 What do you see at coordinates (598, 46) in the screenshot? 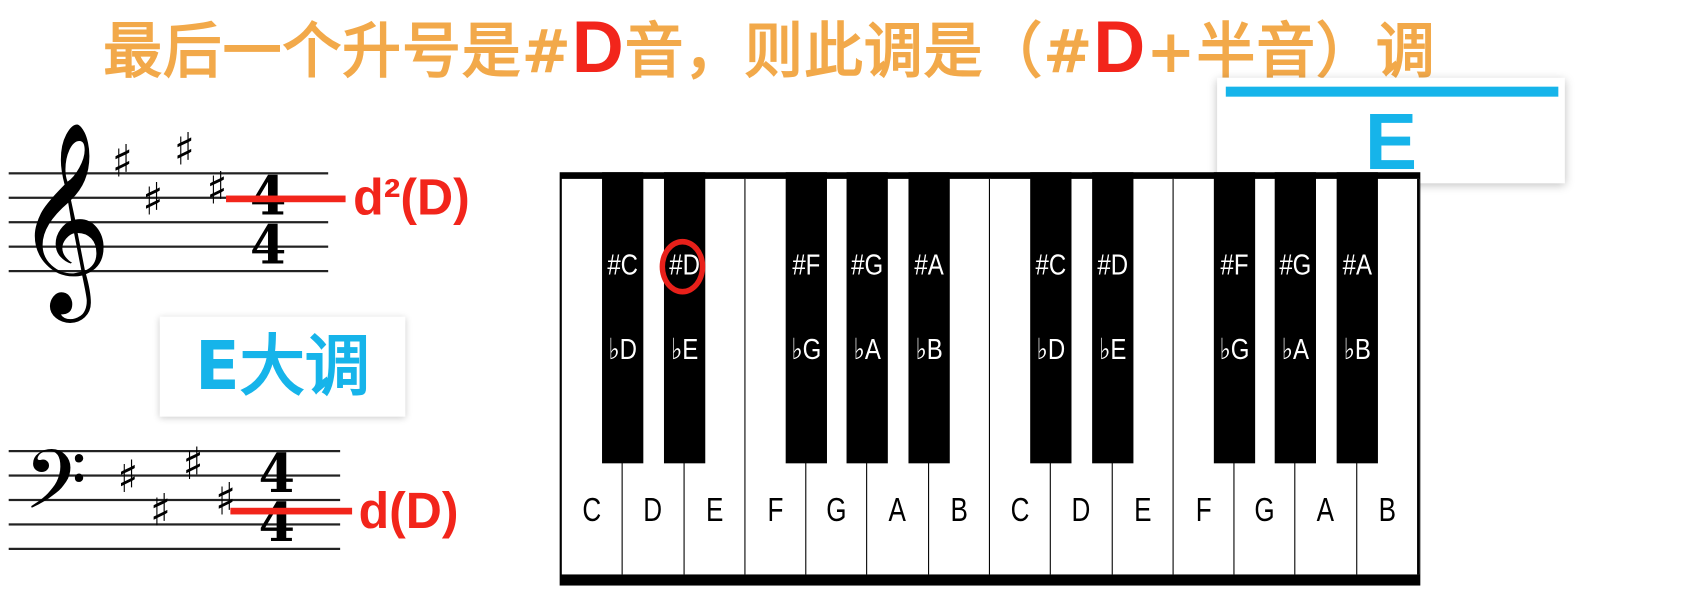
I see `title-note-1: D` at bounding box center [598, 46].